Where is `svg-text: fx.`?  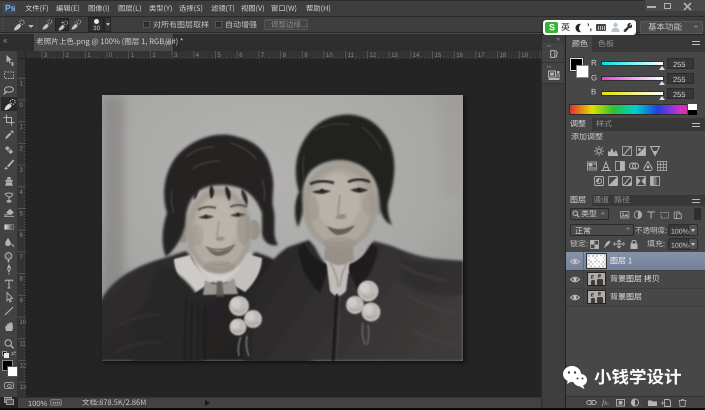 svg-text: fx. is located at coordinates (605, 402).